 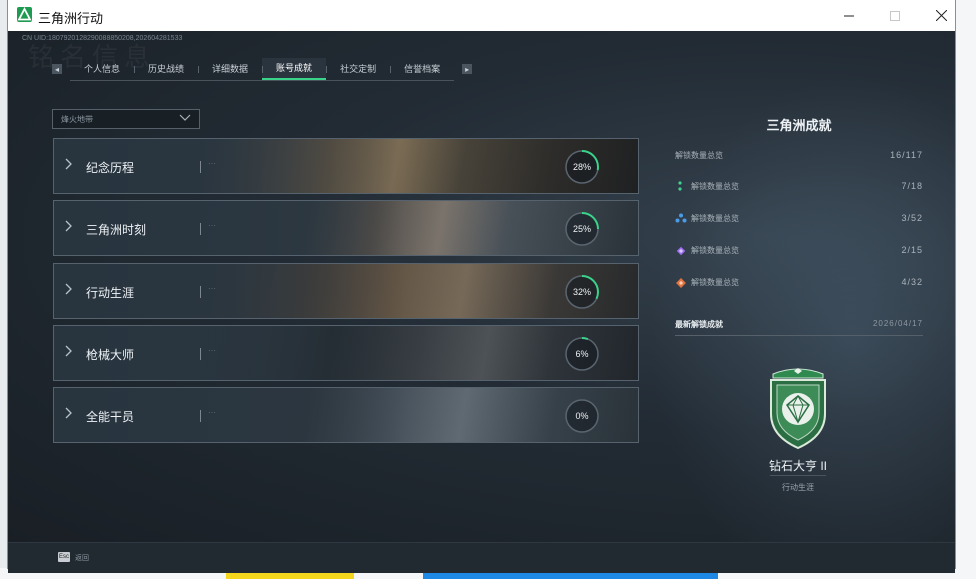 I want to click on progress-percent: 32%, so click(x=581, y=292).